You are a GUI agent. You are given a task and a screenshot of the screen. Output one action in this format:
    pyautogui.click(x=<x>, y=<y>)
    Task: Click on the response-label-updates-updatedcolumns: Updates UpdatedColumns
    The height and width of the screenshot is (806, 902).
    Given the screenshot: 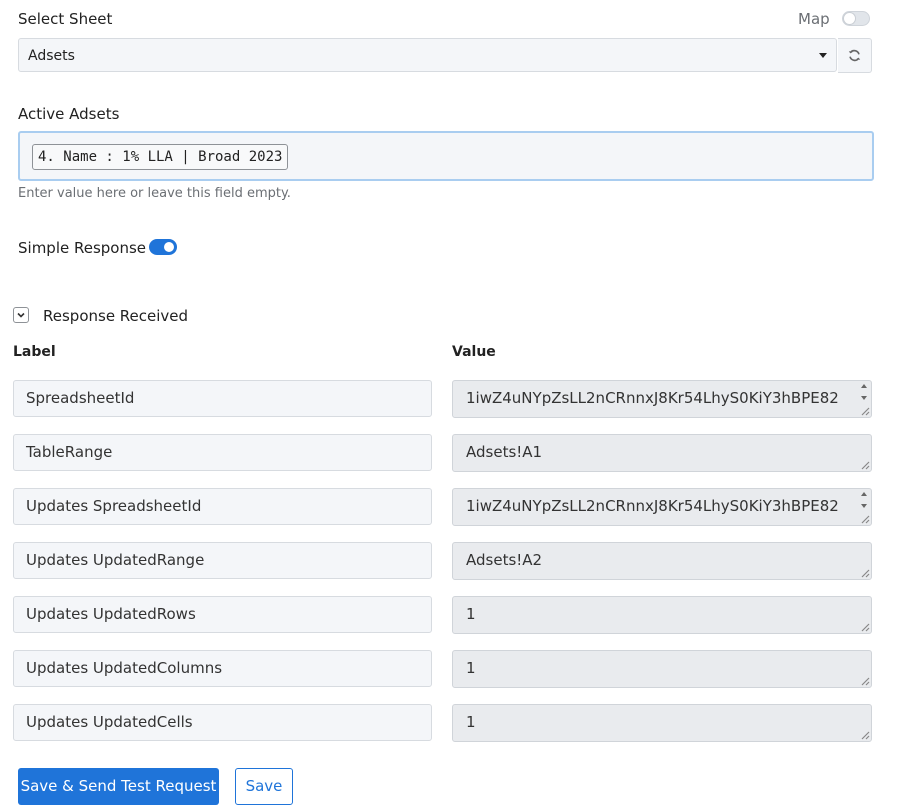 What is the action you would take?
    pyautogui.click(x=222, y=668)
    